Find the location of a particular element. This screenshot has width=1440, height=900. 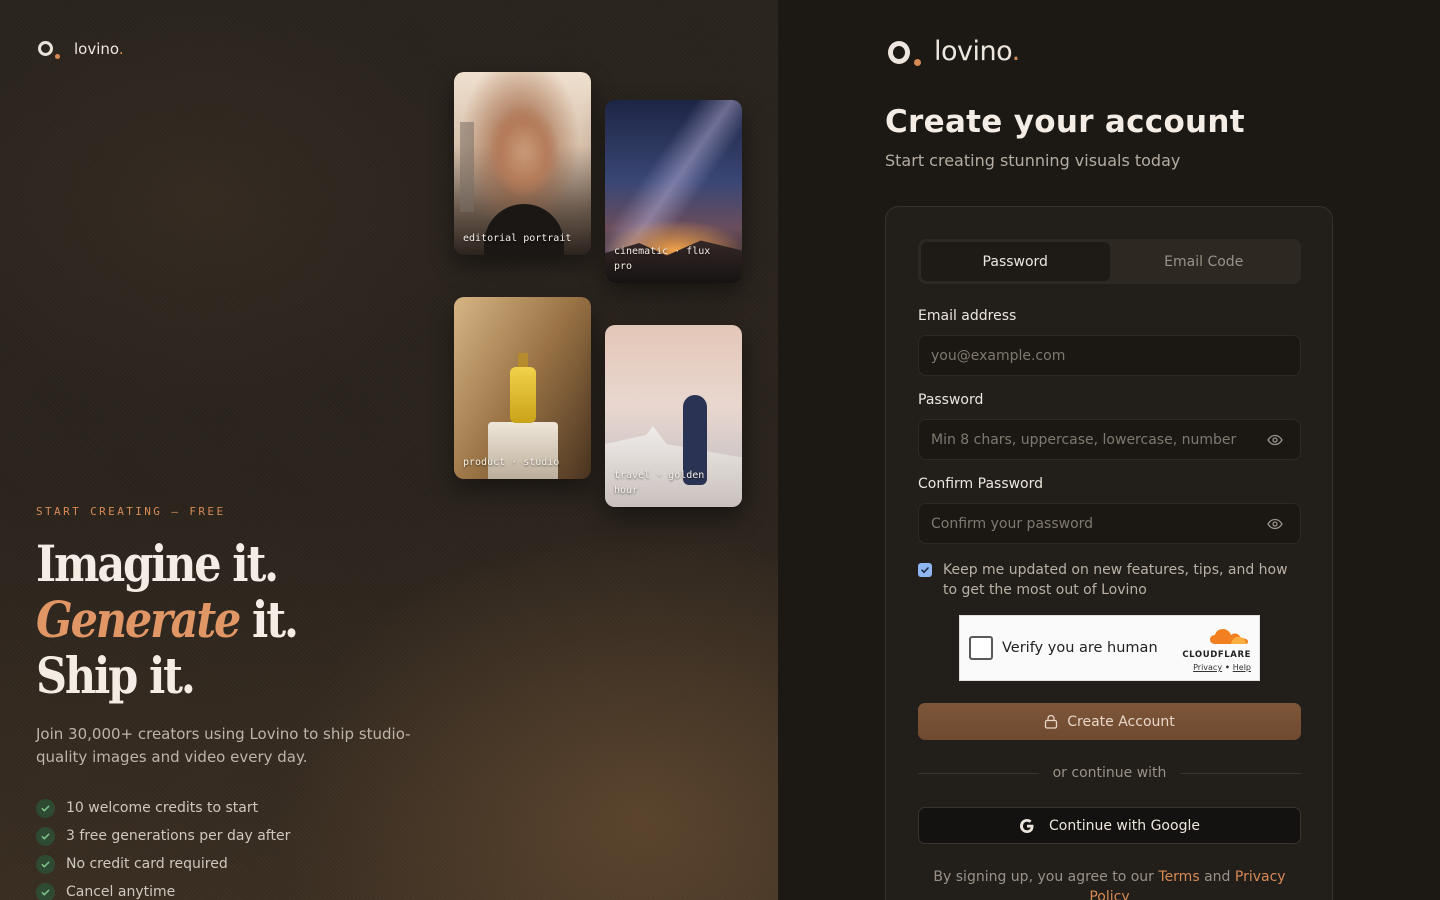

gallery-caption: editorial portrait is located at coordinates (517, 238).